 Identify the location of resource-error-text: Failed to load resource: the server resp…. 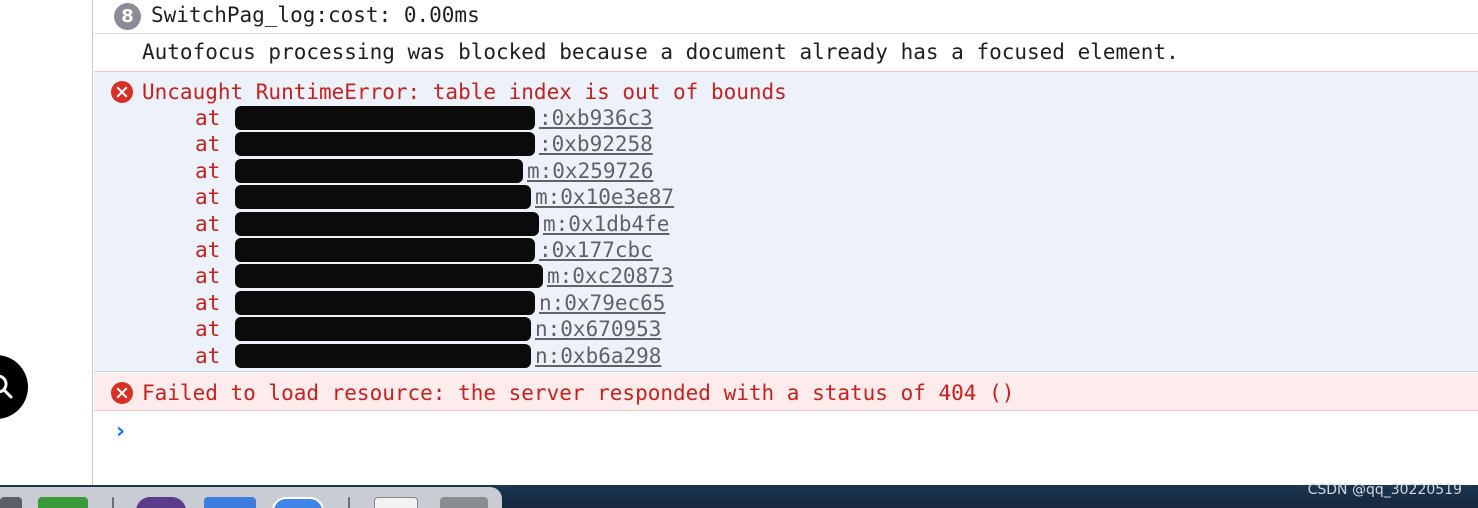
(578, 393).